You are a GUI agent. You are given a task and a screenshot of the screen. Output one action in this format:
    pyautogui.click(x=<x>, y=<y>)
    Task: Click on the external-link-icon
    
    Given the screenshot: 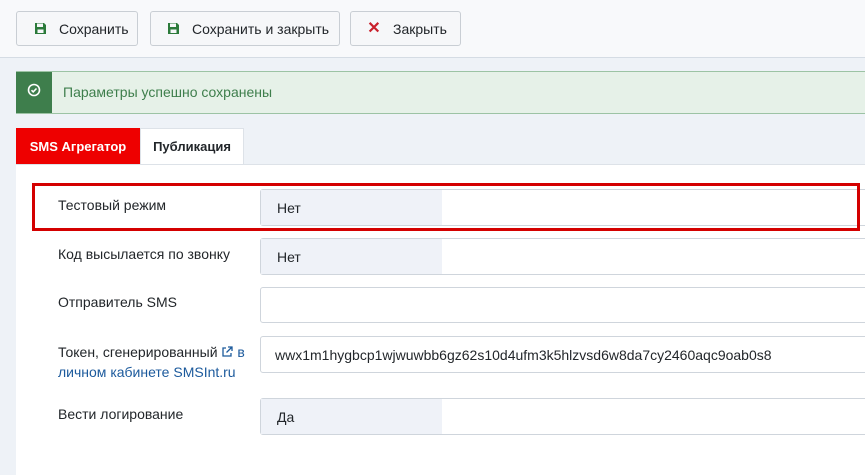 What is the action you would take?
    pyautogui.click(x=229, y=352)
    